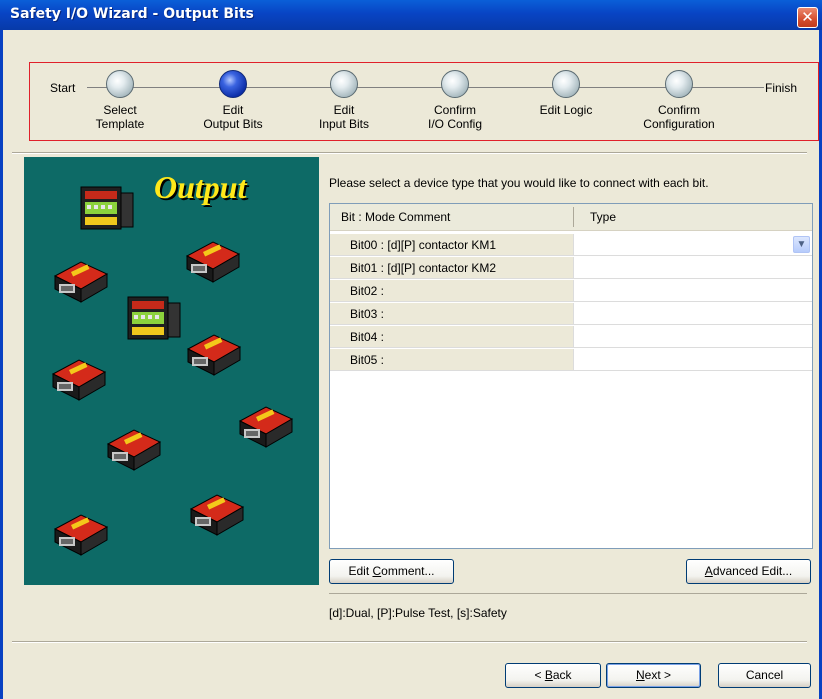 The width and height of the screenshot is (822, 699). What do you see at coordinates (377, 571) in the screenshot?
I see `button-label-accel: C` at bounding box center [377, 571].